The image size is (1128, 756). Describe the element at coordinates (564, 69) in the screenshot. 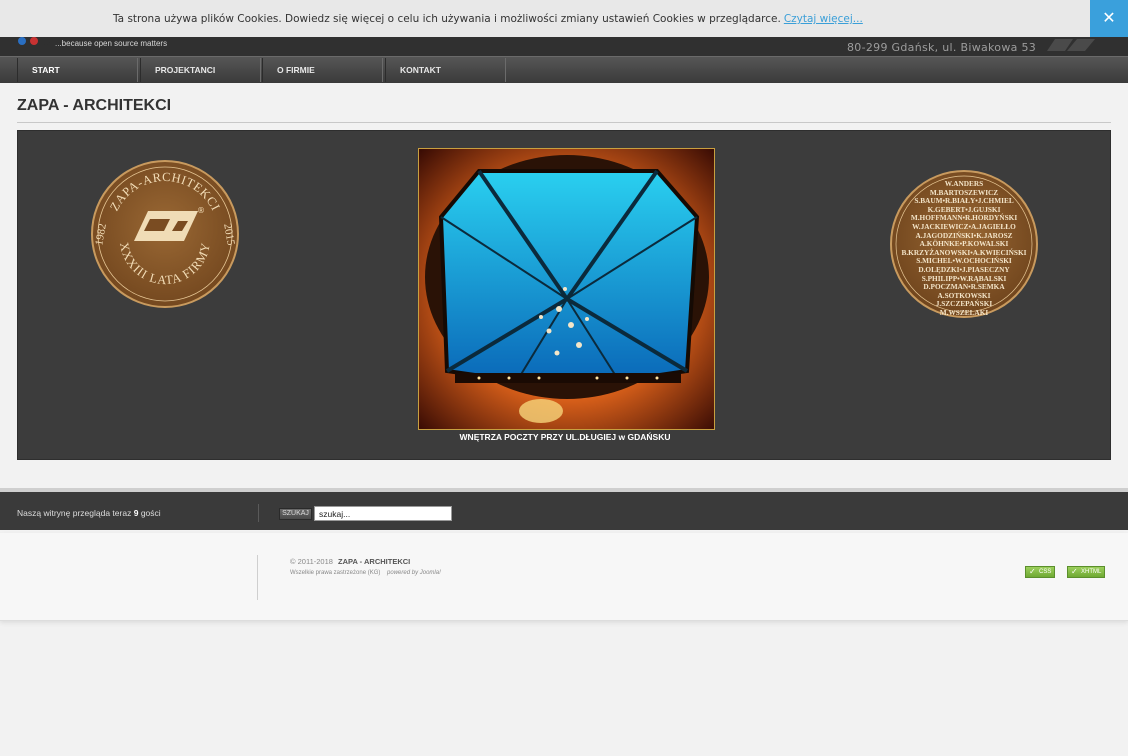

I see `main-navigation: START PROJEKTANCI O FIRMIE KONTAKT` at that location.